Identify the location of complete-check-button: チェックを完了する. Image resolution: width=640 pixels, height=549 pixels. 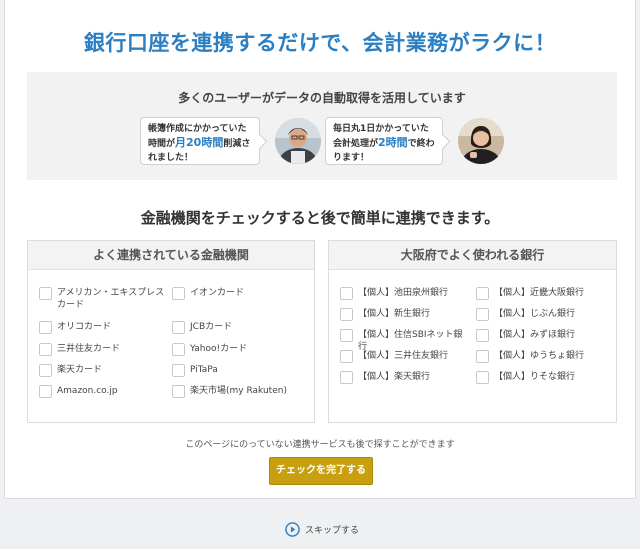
(321, 471).